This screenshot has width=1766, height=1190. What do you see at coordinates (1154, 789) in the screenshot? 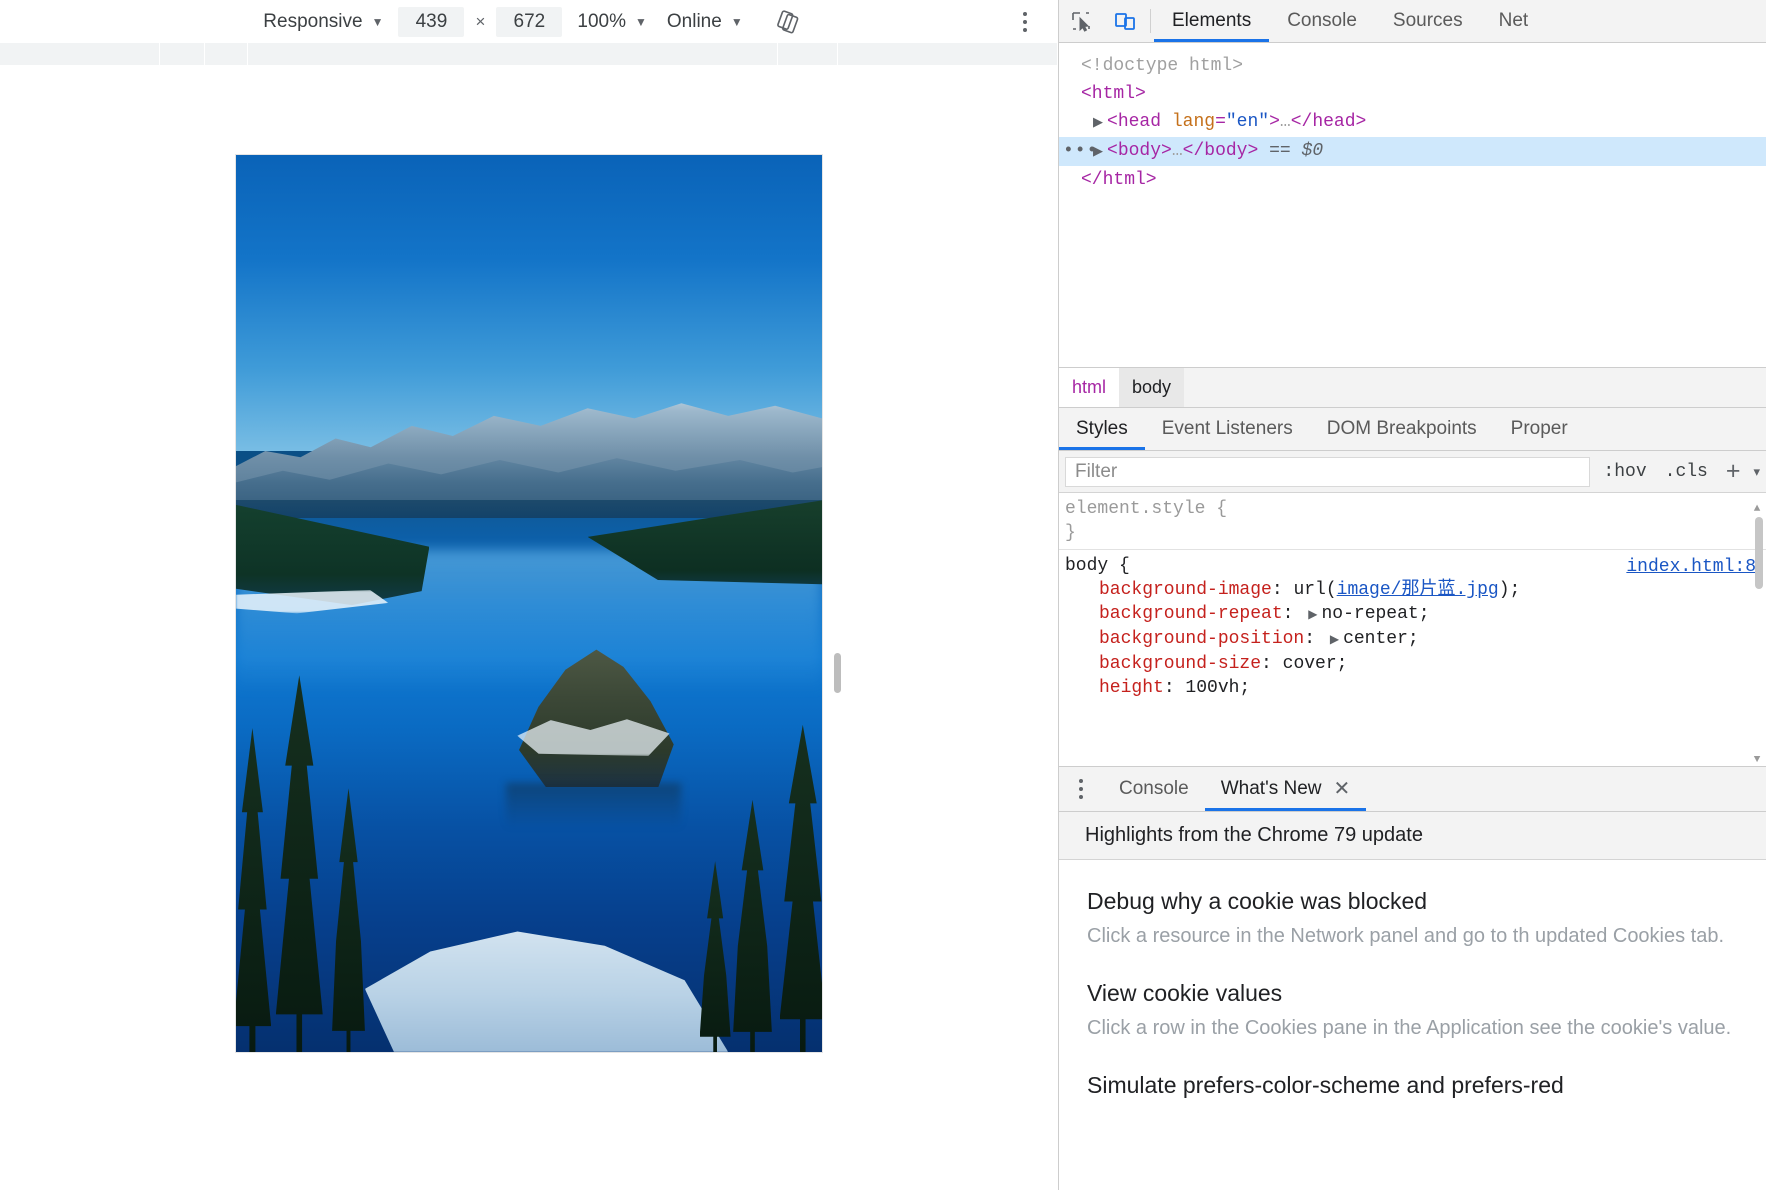
I see `drawer-tab-console: Console` at bounding box center [1154, 789].